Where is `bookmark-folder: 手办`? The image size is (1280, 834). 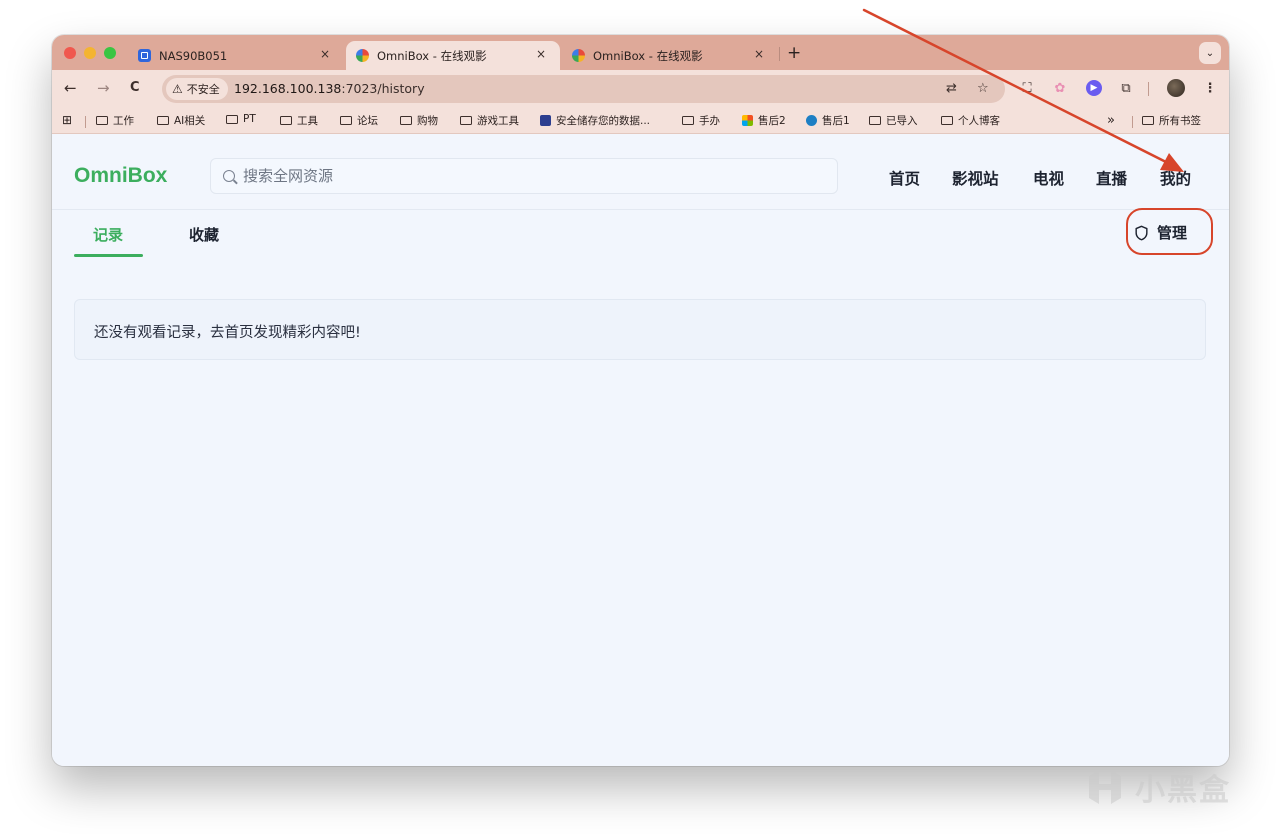
bookmark-folder: 手办 is located at coordinates (701, 120).